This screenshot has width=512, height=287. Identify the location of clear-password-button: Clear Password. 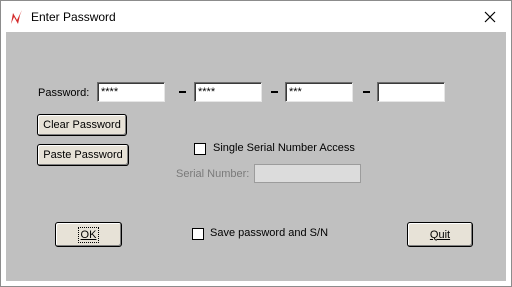
(82, 125).